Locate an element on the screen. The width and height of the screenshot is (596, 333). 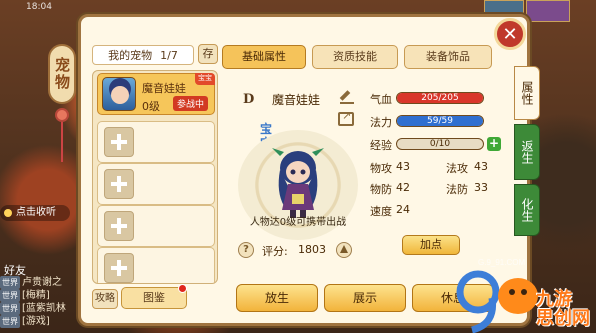
share-icon is located at coordinates (346, 117).